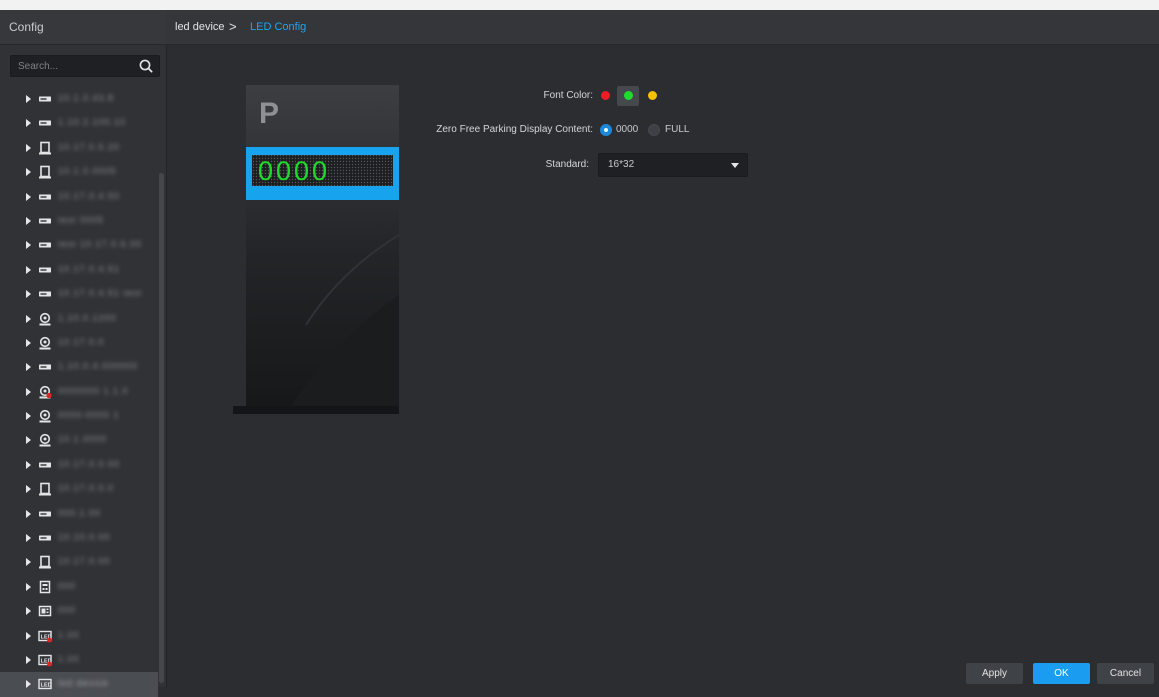  Describe the element at coordinates (605, 95) in the screenshot. I see `font-color-red` at that location.